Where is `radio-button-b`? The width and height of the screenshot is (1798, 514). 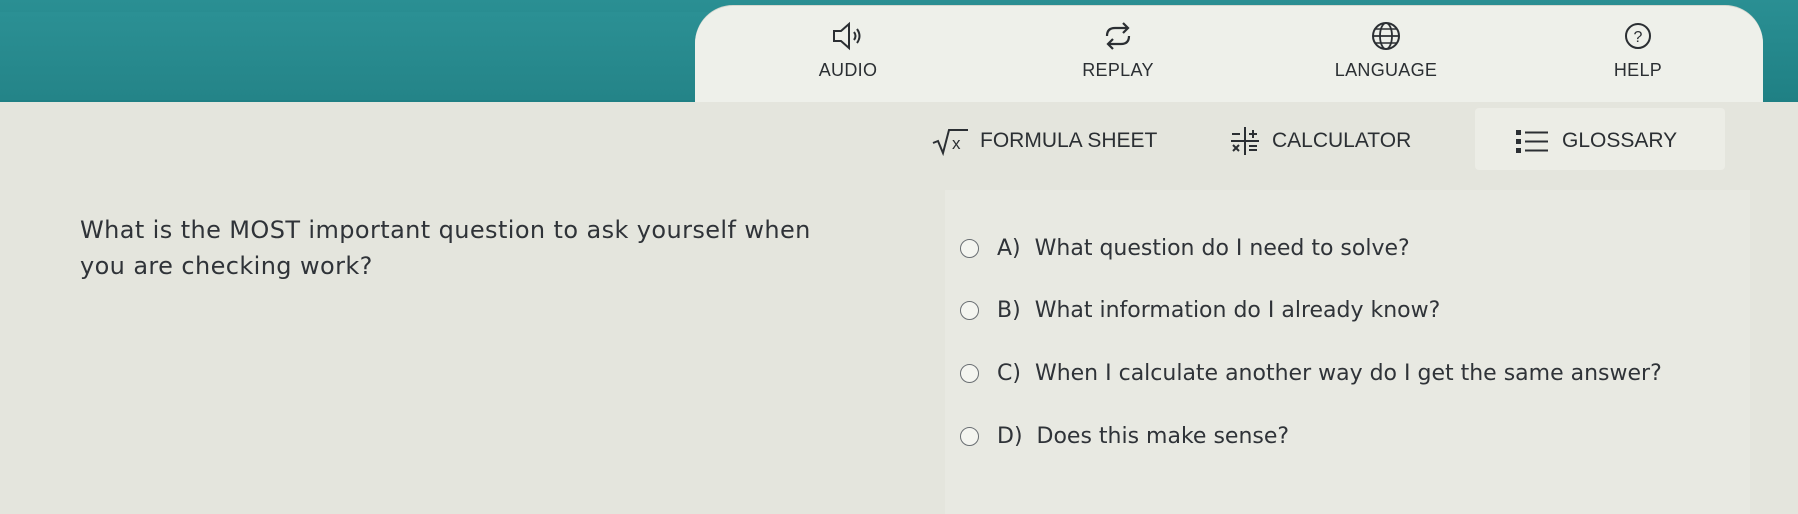 radio-button-b is located at coordinates (969, 310).